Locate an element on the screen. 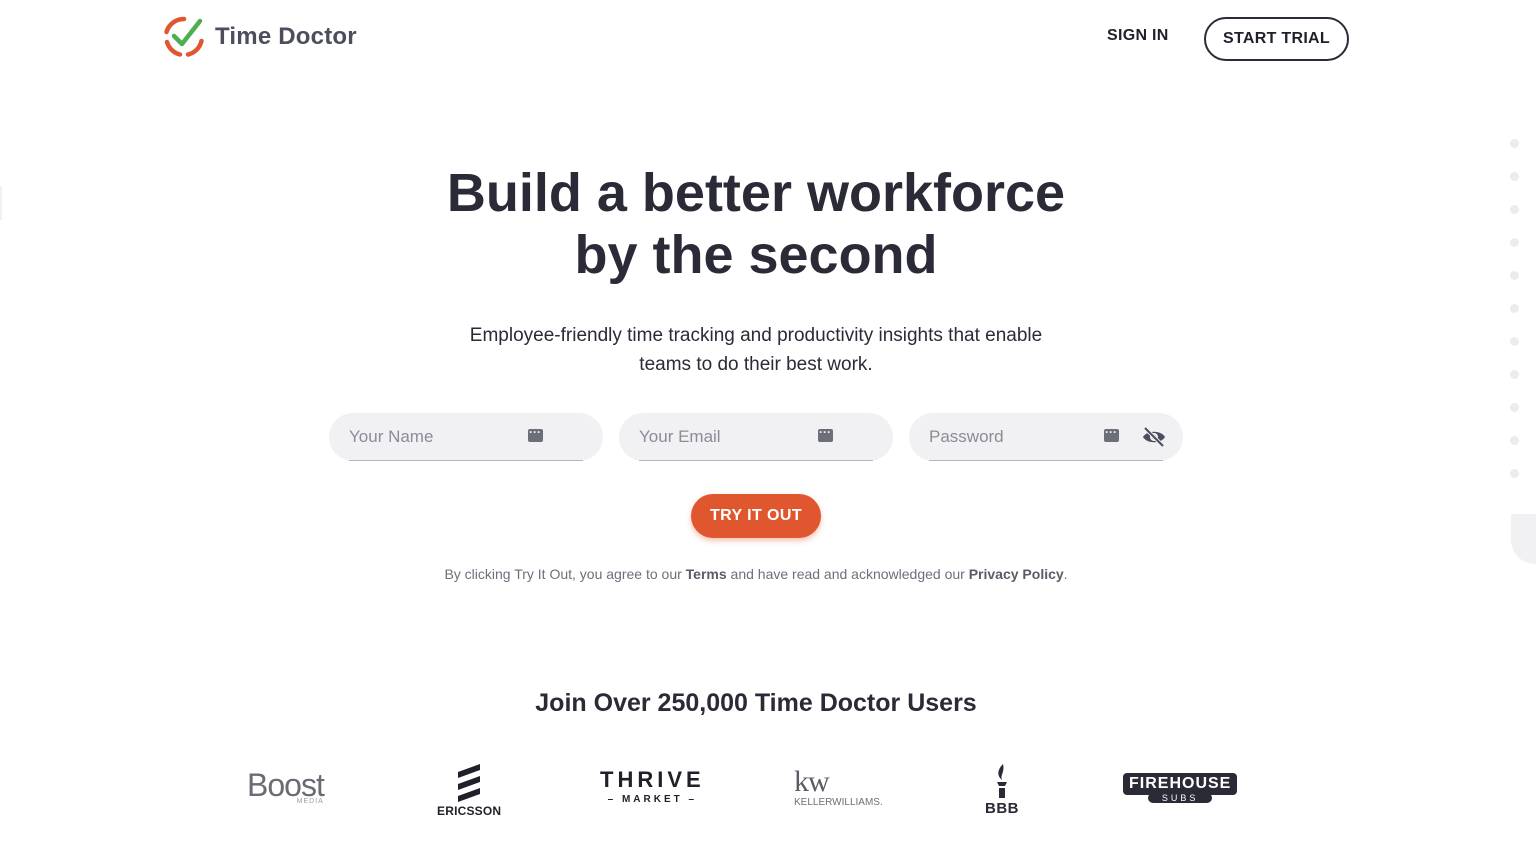 The width and height of the screenshot is (1536, 856). privacy-policy-link: Privacy Policy is located at coordinates (1016, 574).